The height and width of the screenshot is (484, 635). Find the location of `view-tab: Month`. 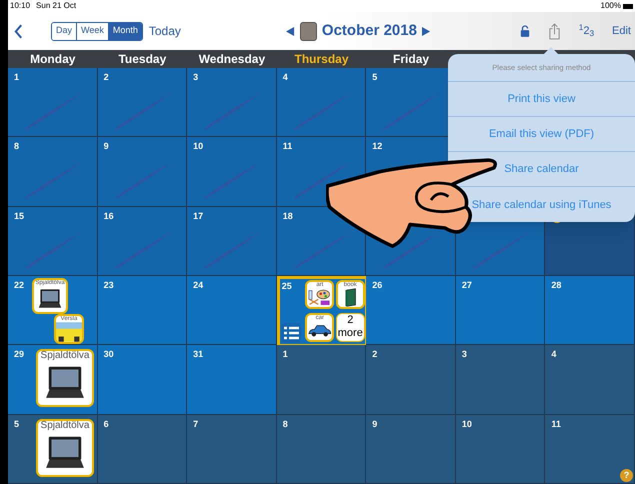

view-tab: Month is located at coordinates (125, 31).